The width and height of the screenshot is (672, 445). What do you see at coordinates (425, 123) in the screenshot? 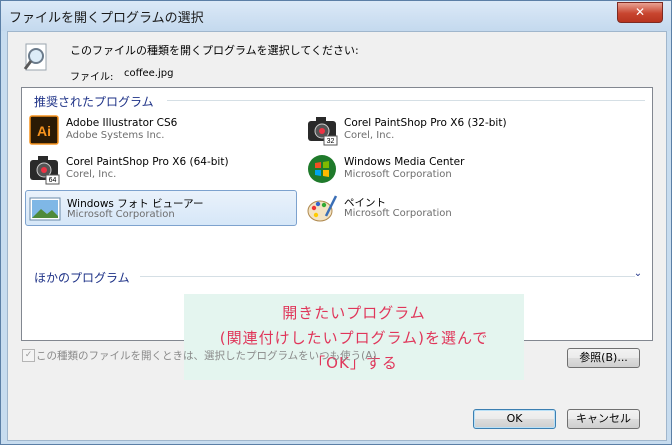
I see `program-name: Corel PaintShop Pro X6 (32-bit)` at bounding box center [425, 123].